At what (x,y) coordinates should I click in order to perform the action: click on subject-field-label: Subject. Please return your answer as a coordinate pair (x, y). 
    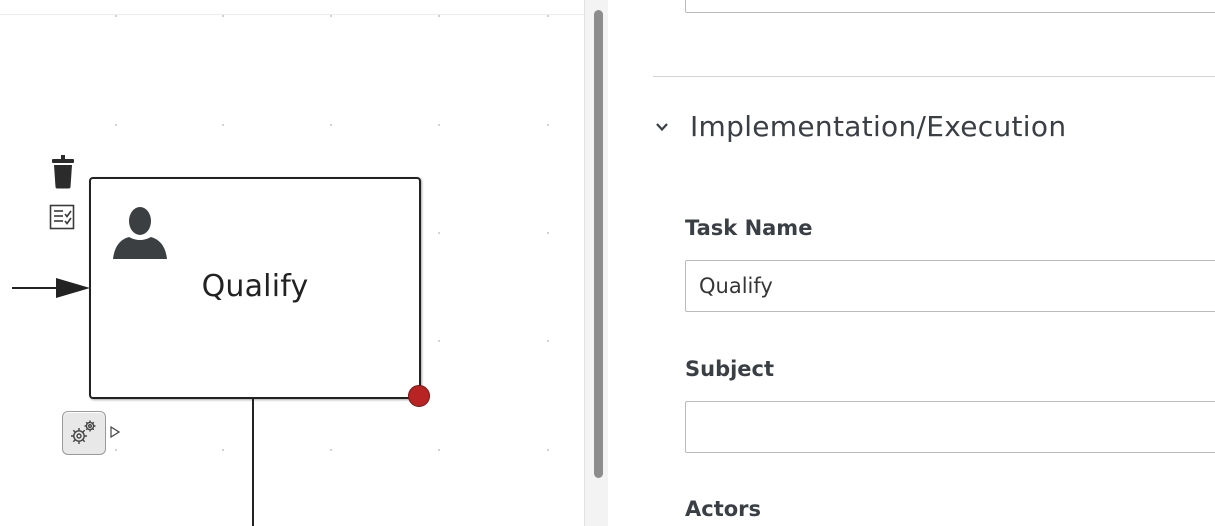
    Looking at the image, I should click on (730, 369).